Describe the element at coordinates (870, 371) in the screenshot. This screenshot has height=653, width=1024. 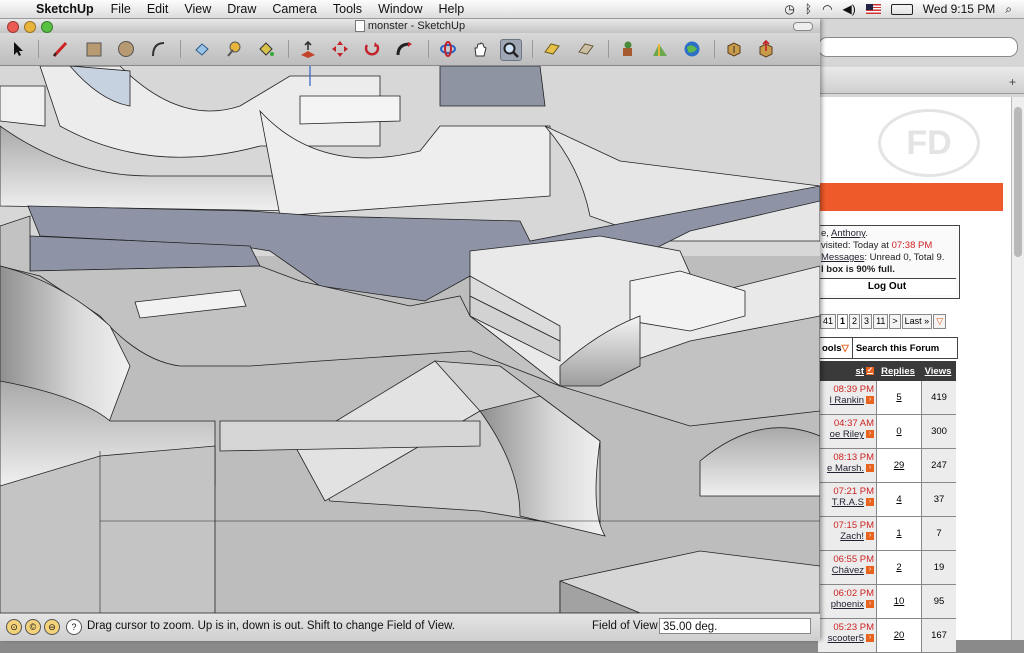
I see `sort-arrow-icon: ✓` at that location.